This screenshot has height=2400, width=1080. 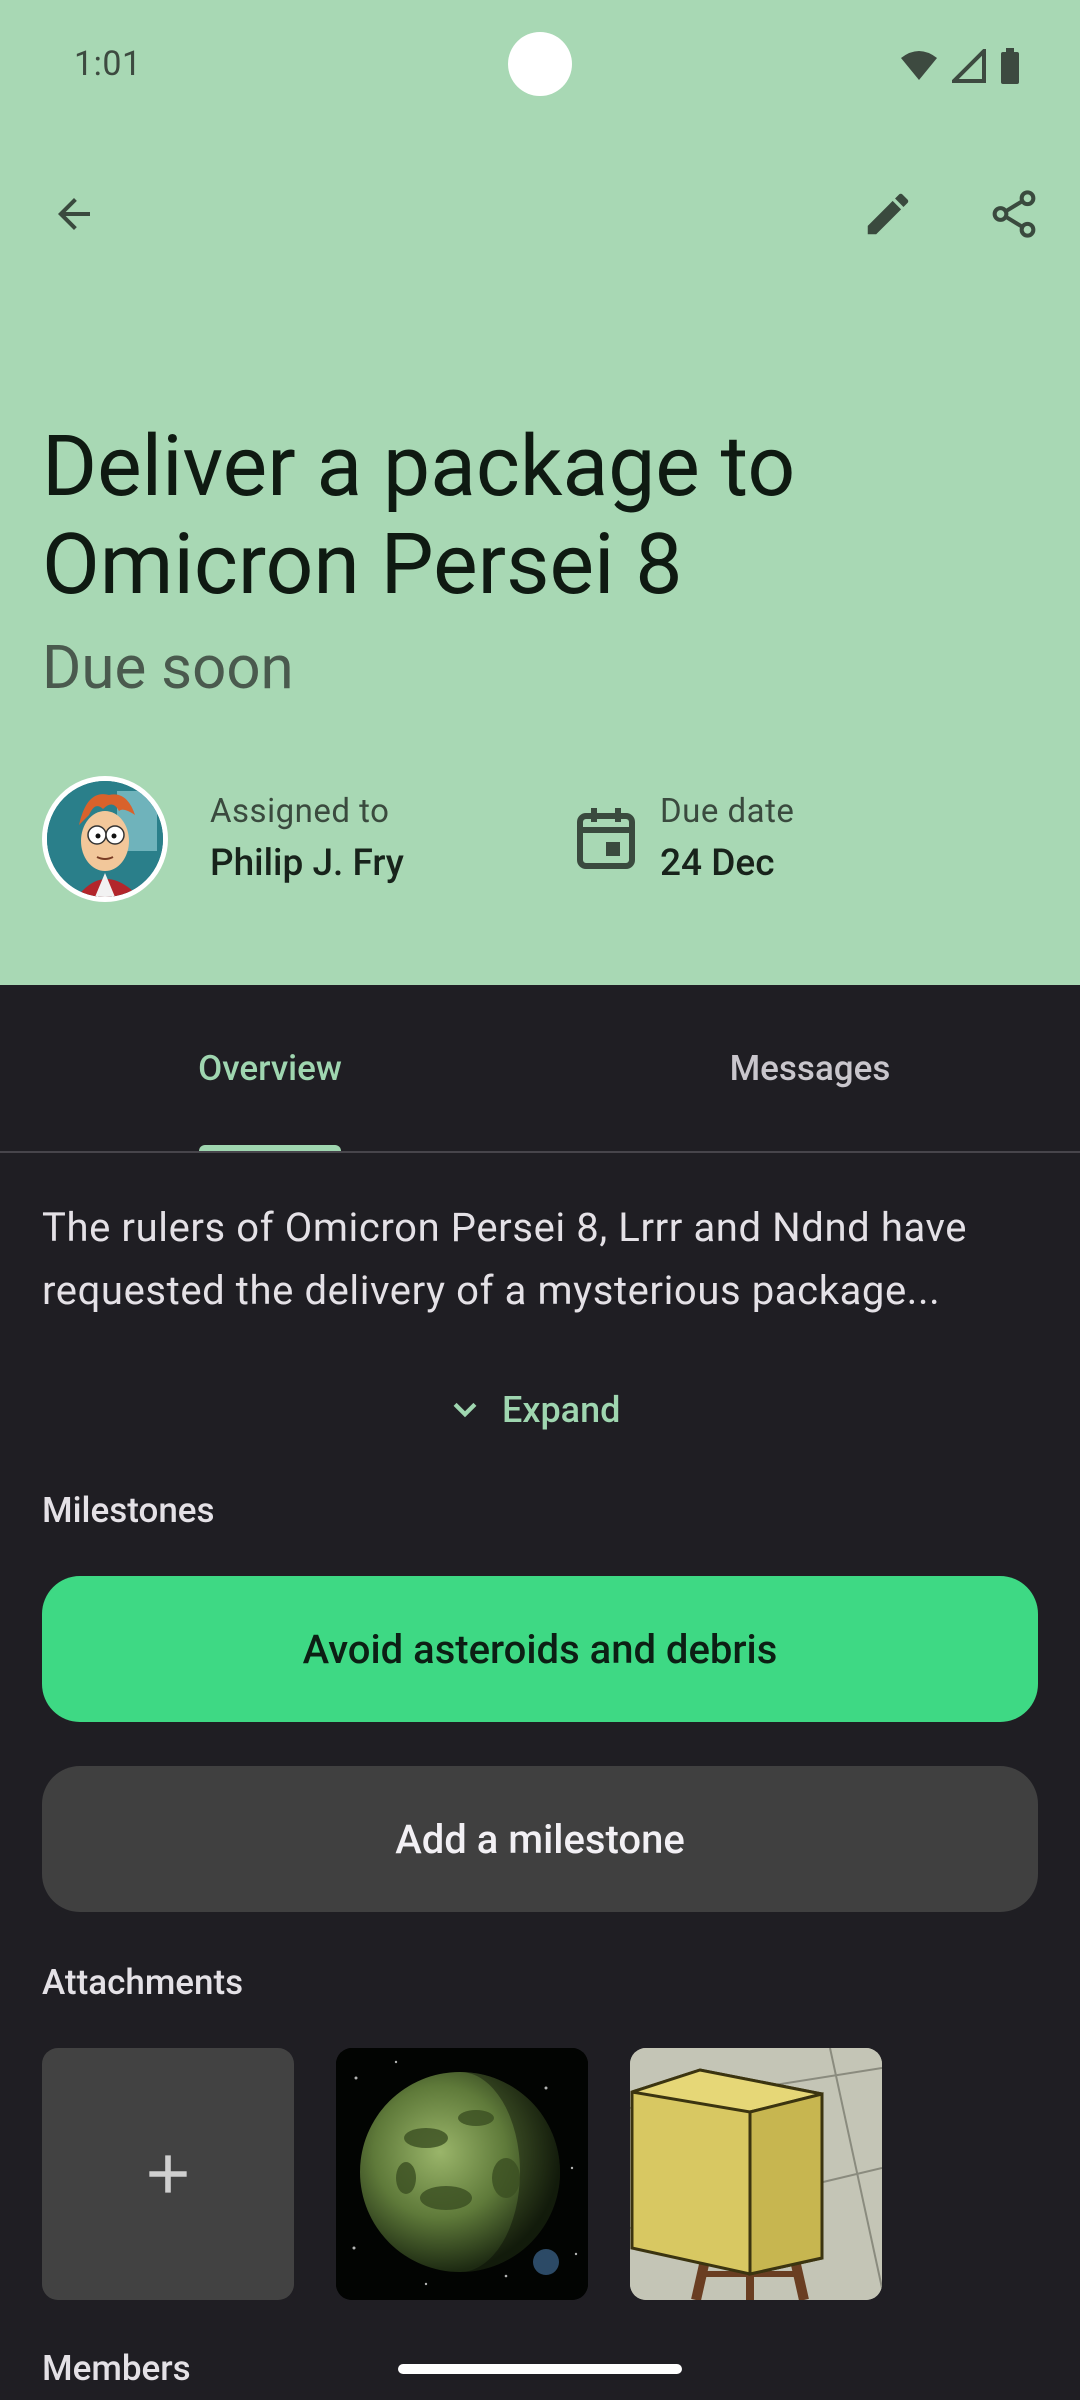 I want to click on tab-bar: Overview Messages, so click(x=540, y=1069).